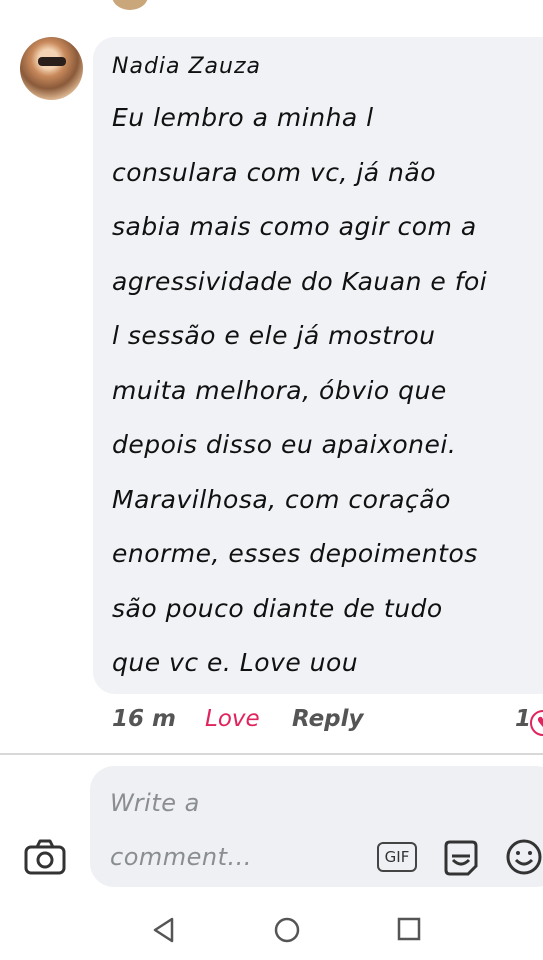  Describe the element at coordinates (300, 281) in the screenshot. I see `comment-line: agressividade do Kauan e foi` at that location.